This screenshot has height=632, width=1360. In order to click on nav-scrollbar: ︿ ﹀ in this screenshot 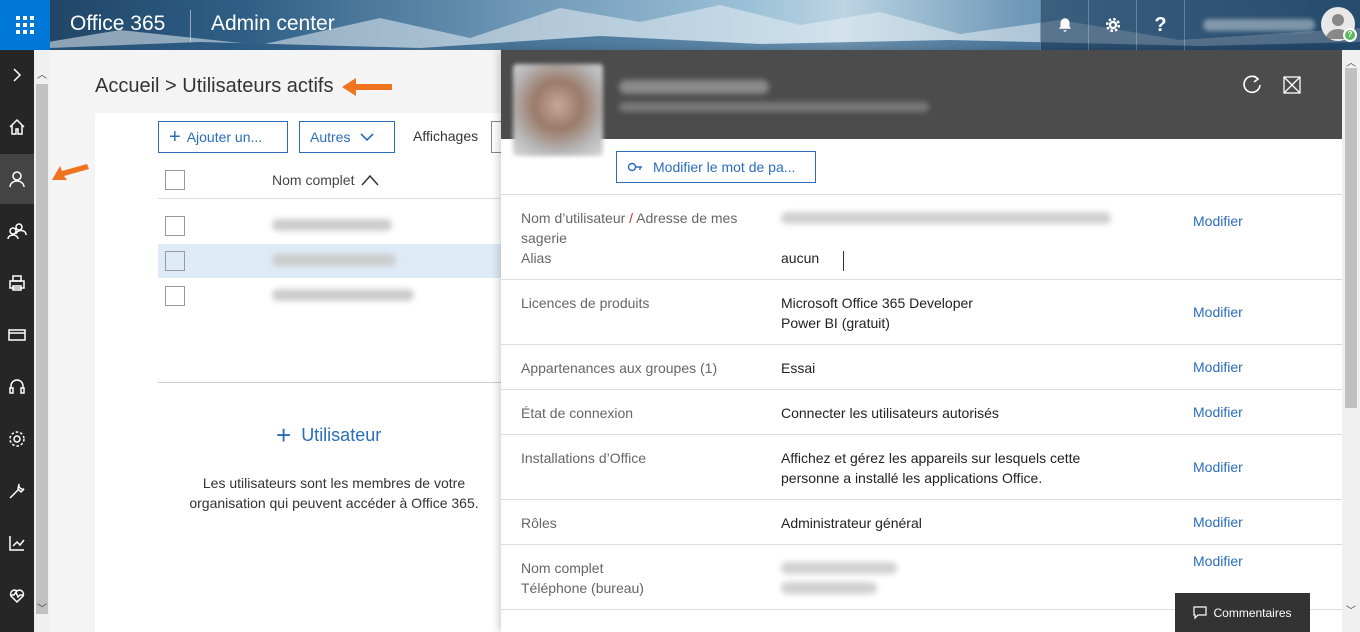, I will do `click(42, 341)`.